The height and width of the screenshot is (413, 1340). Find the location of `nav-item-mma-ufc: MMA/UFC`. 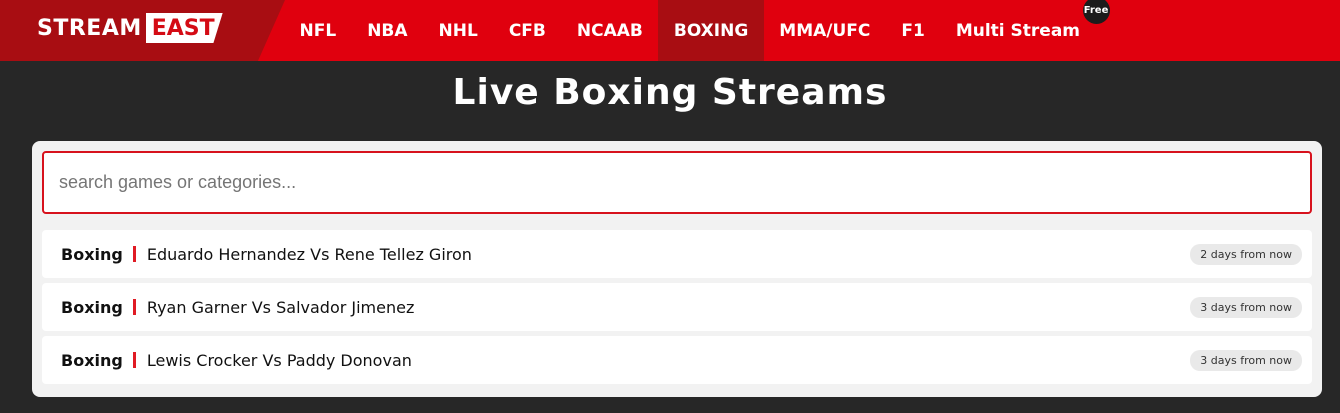

nav-item-mma-ufc: MMA/UFC is located at coordinates (825, 30).